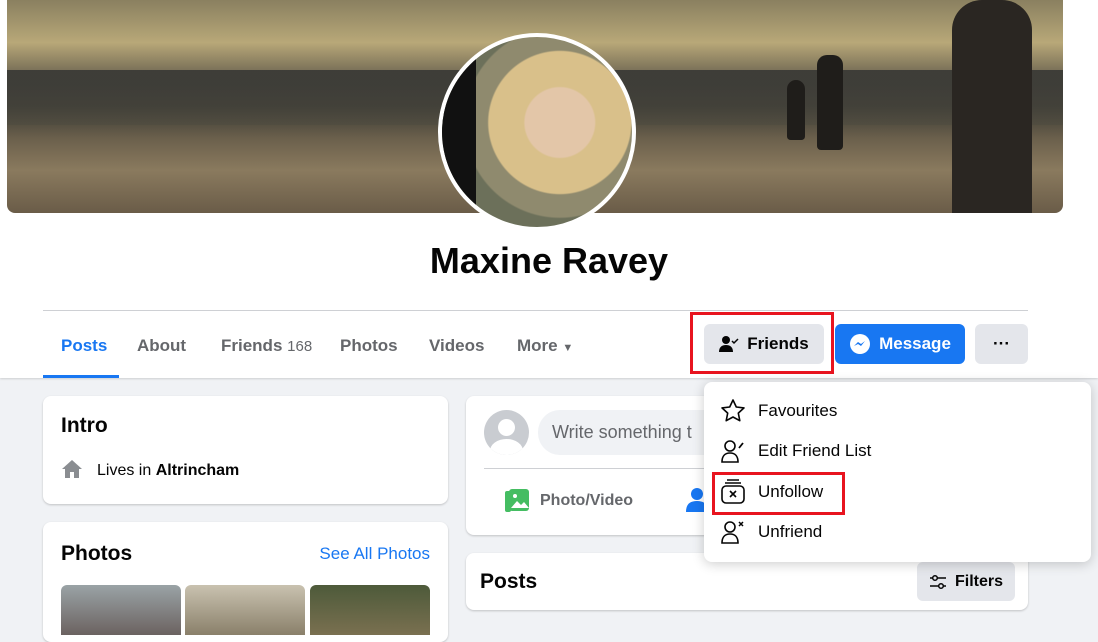 The height and width of the screenshot is (642, 1098). Describe the element at coordinates (790, 531) in the screenshot. I see `menu-label: Unfriend` at that location.